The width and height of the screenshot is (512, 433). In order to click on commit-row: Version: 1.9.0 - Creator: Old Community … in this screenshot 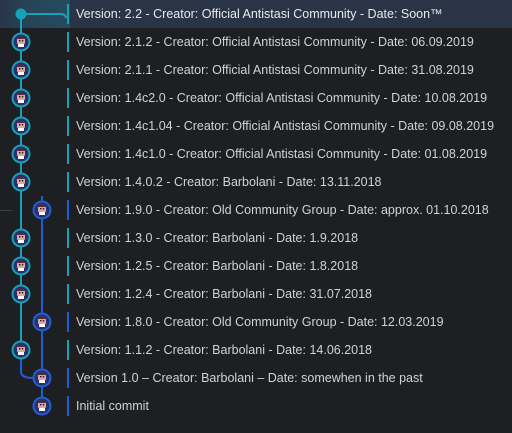, I will do `click(256, 210)`.